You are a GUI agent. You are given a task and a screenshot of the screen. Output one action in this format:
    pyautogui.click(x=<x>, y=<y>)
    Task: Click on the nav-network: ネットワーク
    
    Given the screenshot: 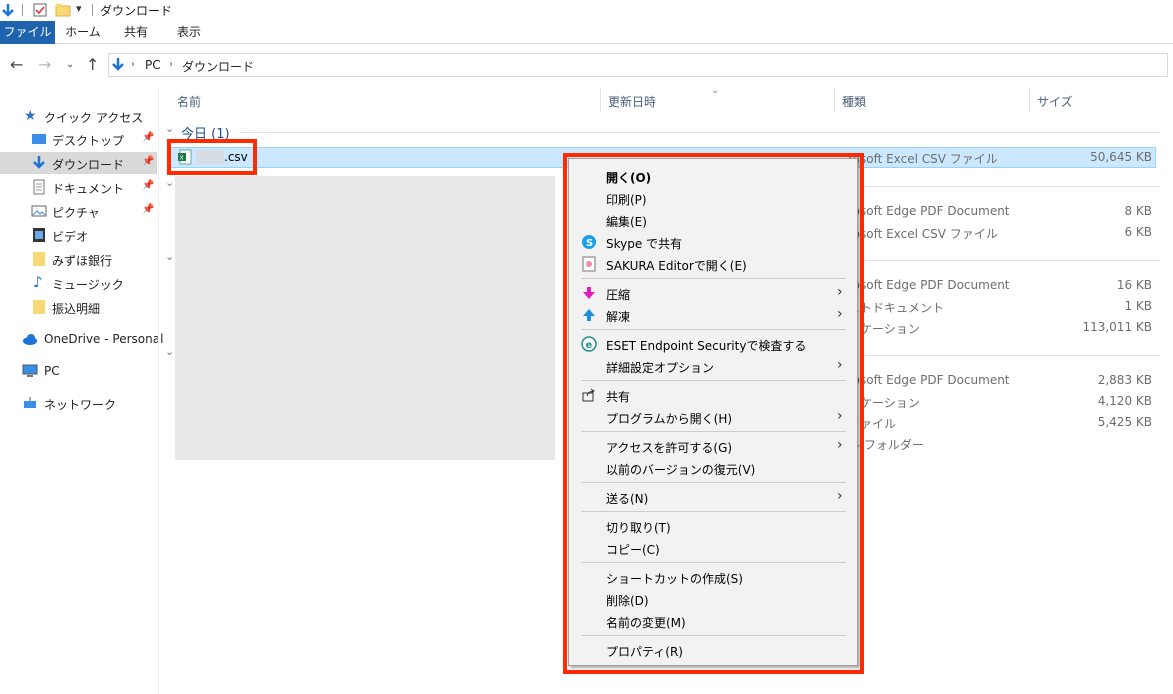 What is the action you would take?
    pyautogui.click(x=78, y=403)
    